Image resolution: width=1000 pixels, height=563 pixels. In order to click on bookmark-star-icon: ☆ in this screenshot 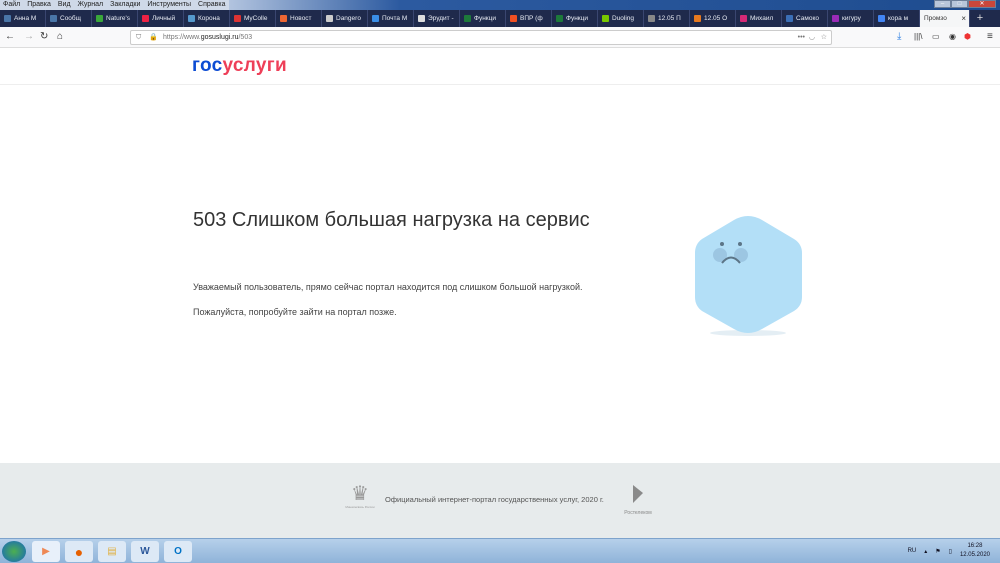, I will do `click(824, 37)`.